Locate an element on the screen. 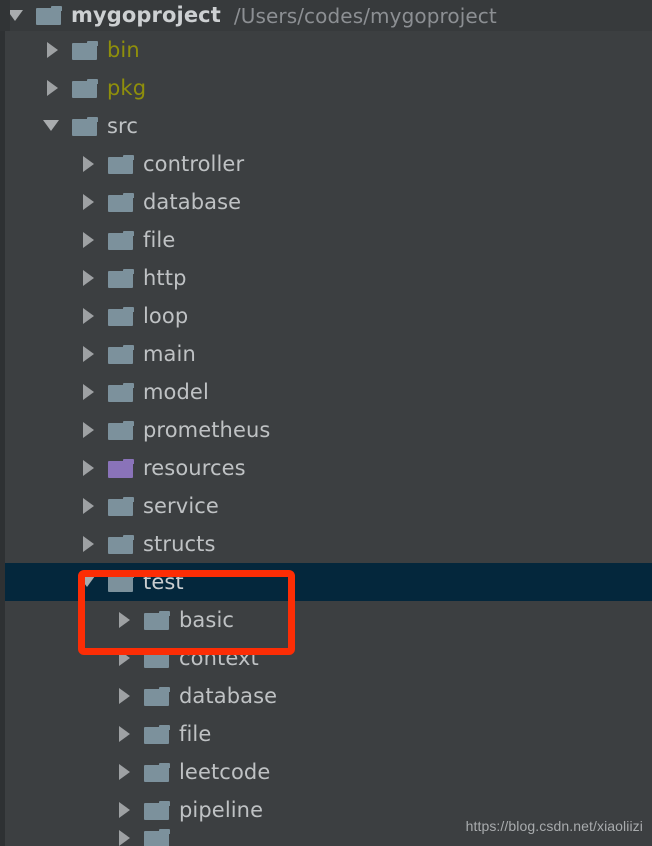  tree-node-label: loop is located at coordinates (166, 315).